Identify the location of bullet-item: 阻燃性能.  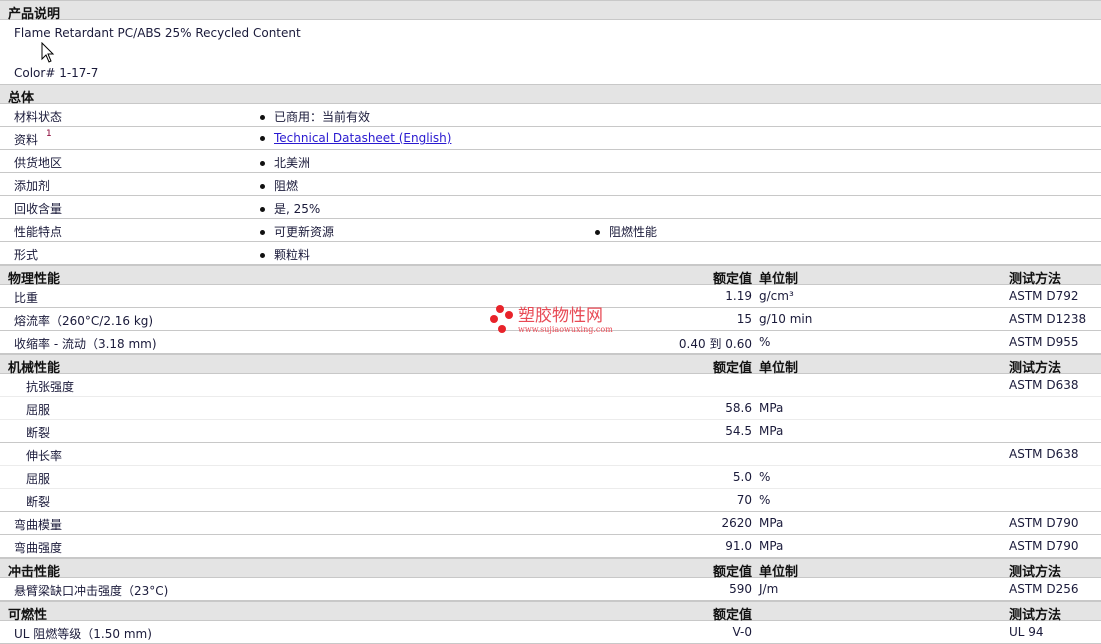
(626, 231).